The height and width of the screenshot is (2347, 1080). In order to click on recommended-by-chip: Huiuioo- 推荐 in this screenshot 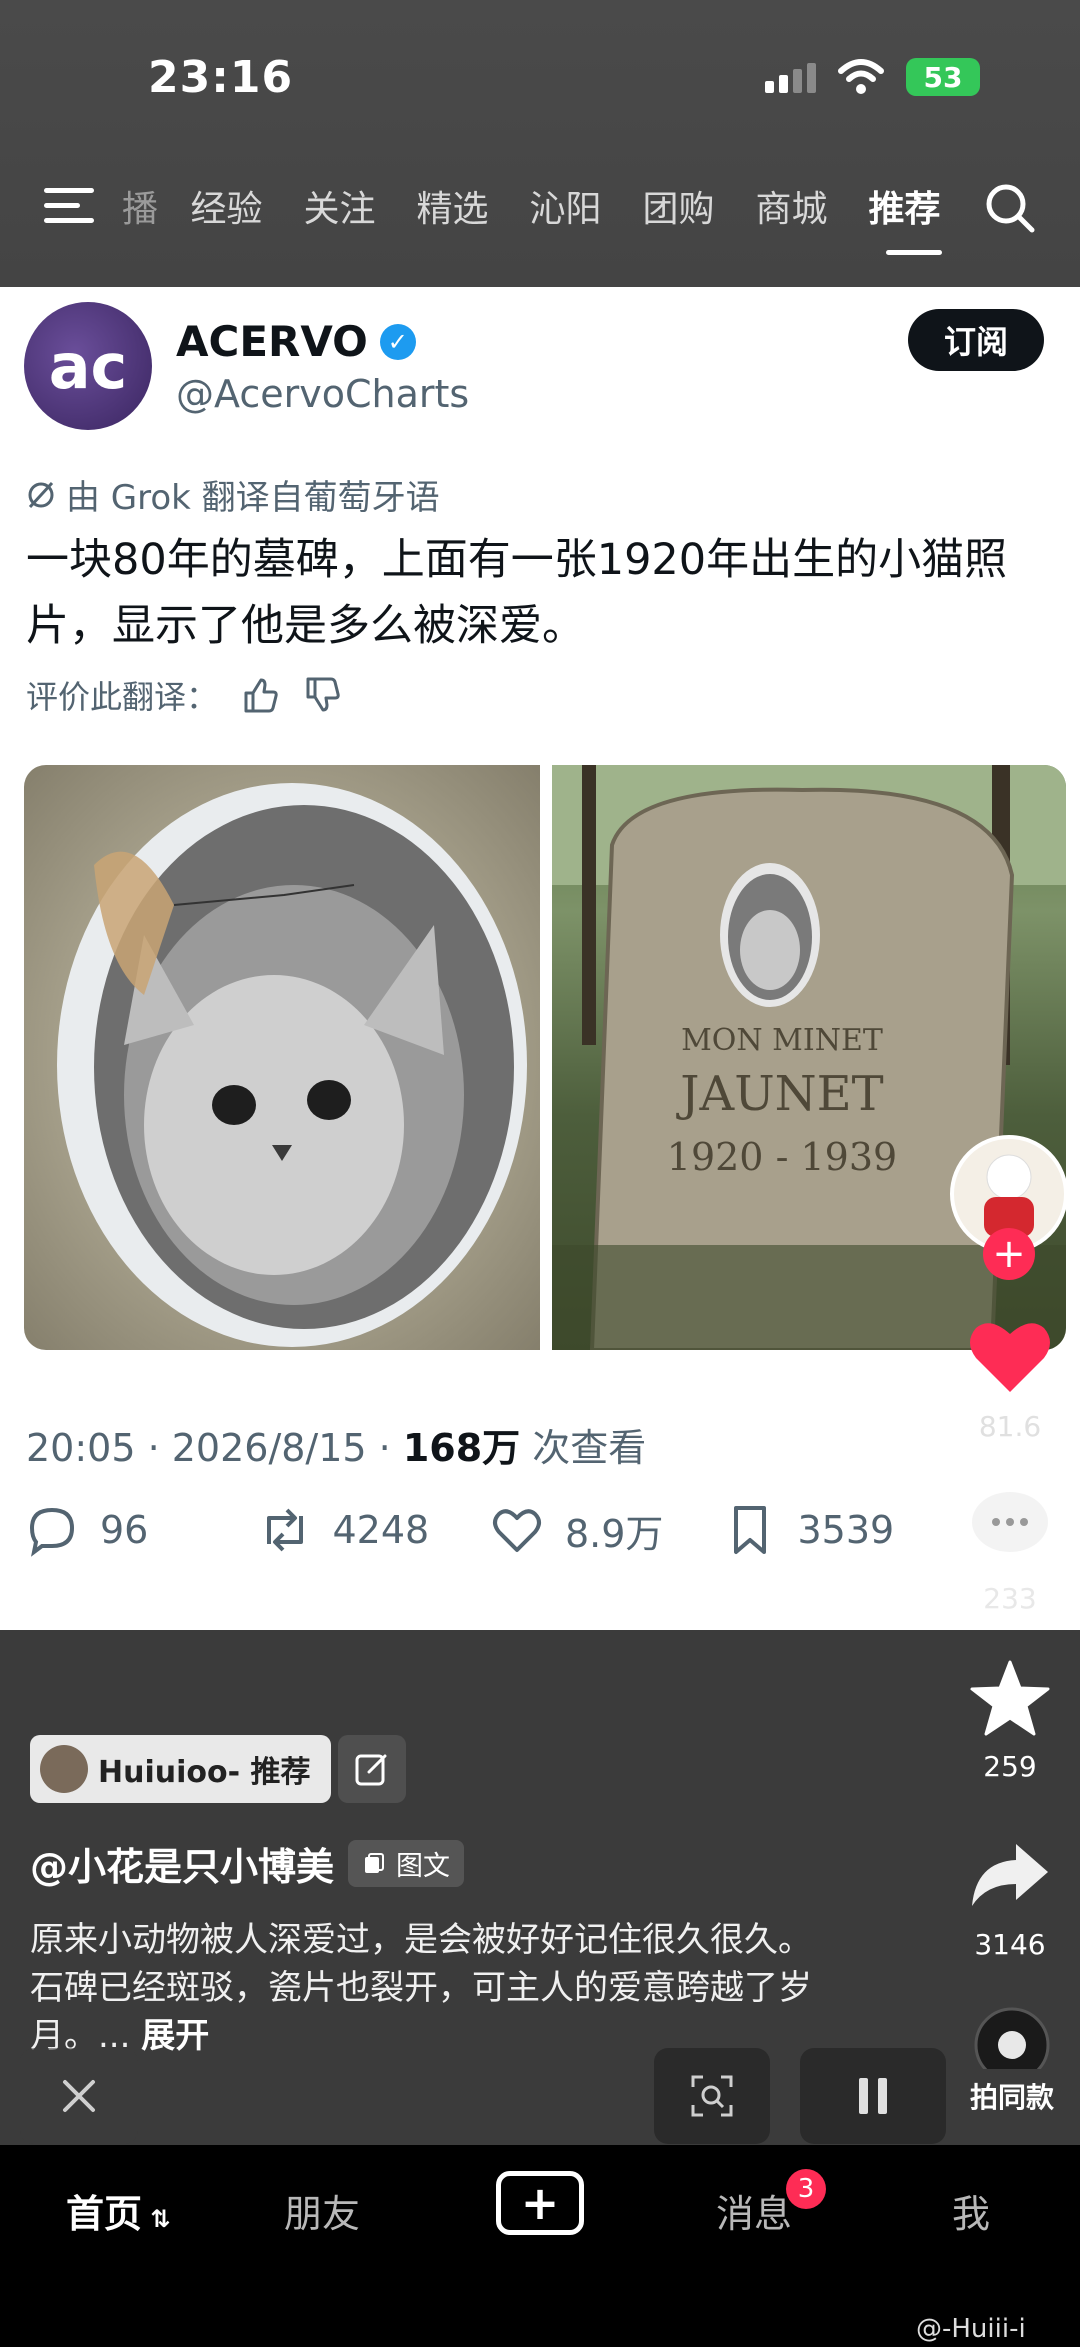, I will do `click(180, 1769)`.